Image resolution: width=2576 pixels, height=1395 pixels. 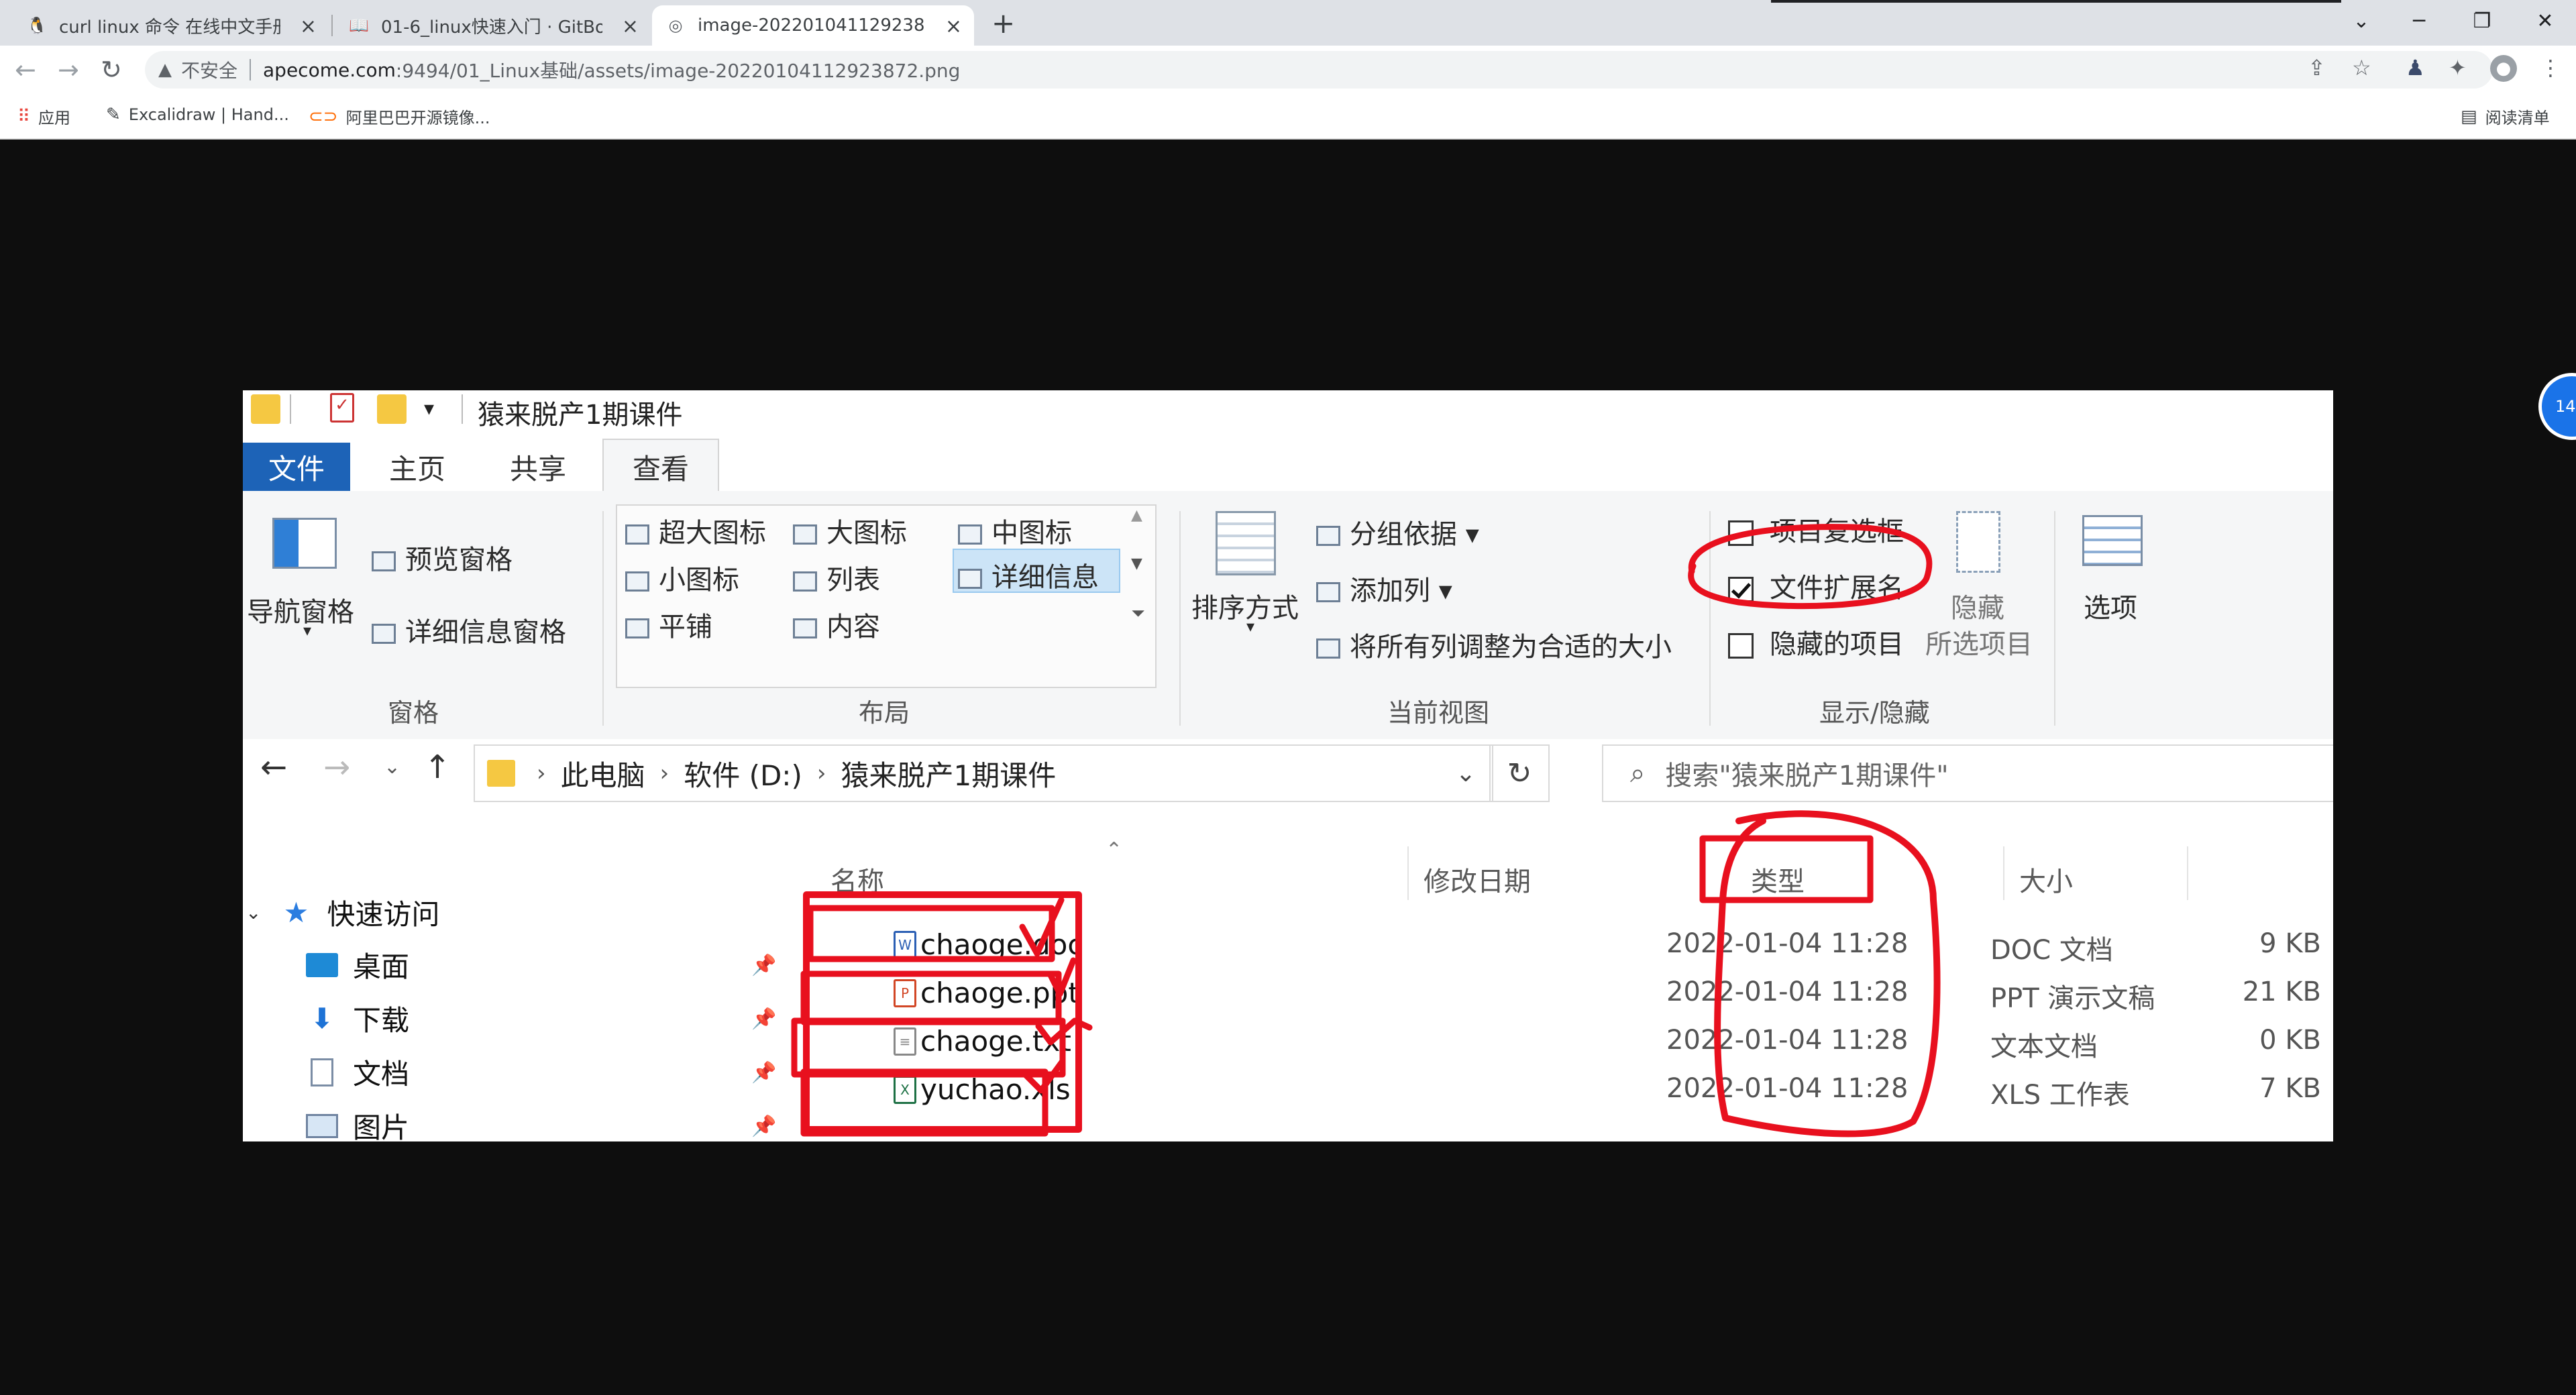 I want to click on file-type: DOC 文档, so click(x=2051, y=950).